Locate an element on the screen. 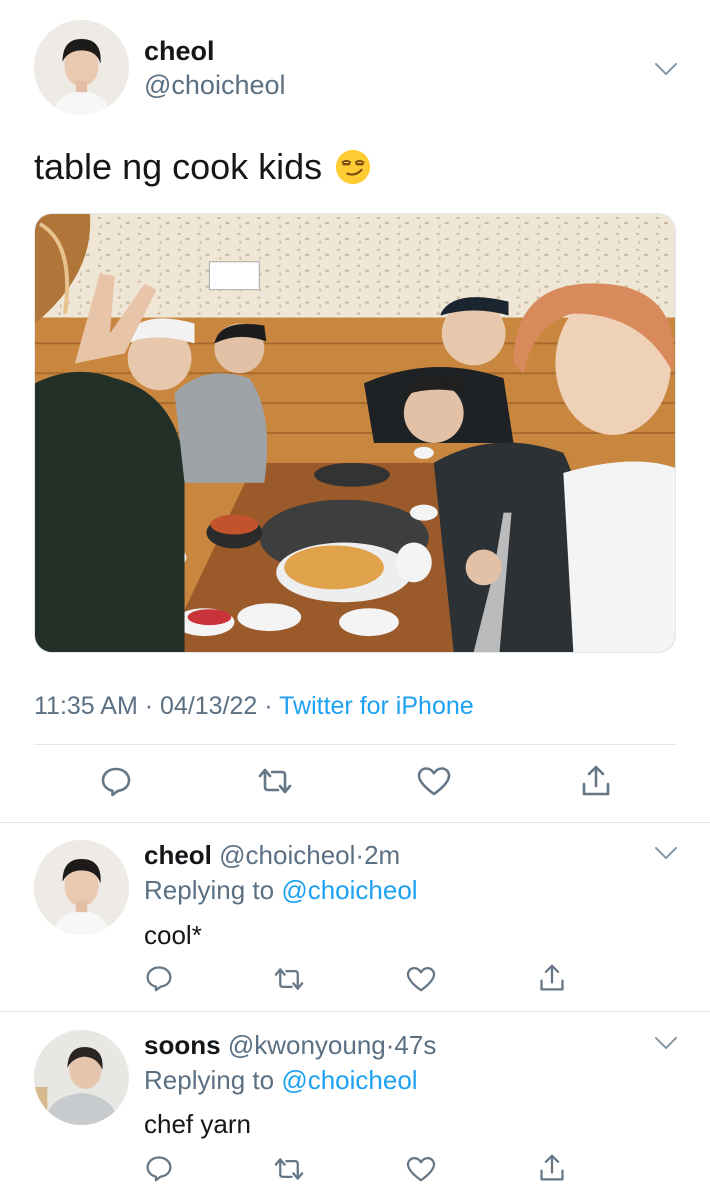 This screenshot has height=1200, width=710. tweet-time: 11:35 AM is located at coordinates (86, 706).